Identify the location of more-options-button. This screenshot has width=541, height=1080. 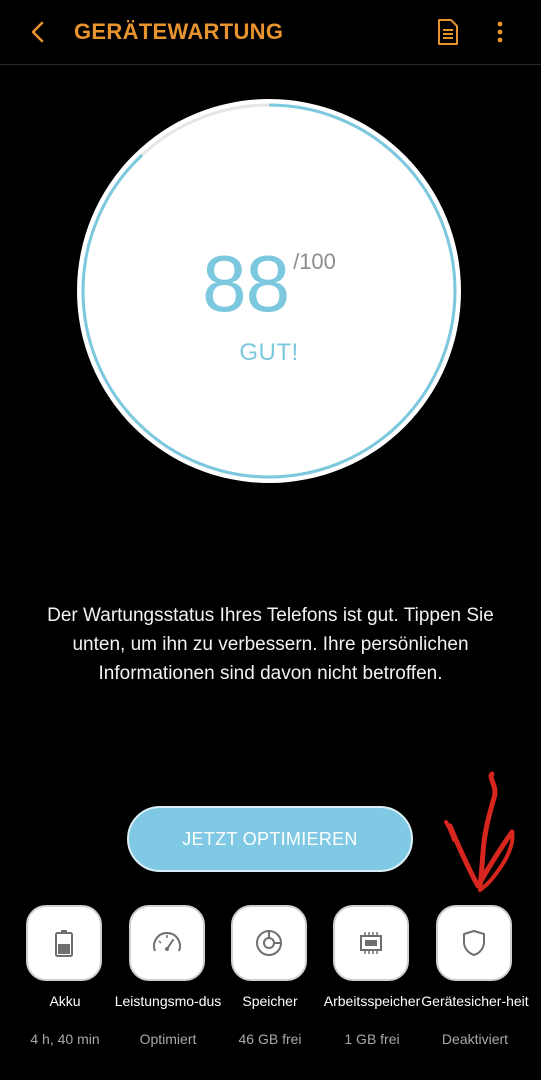
(500, 32).